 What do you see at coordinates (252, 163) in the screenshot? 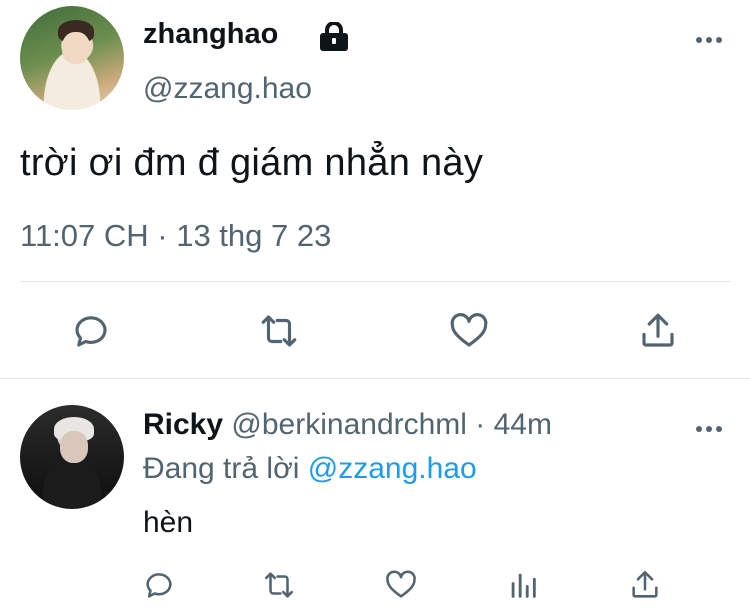
I see `tweet-text: trời ơi đm đ giám nhẳn này` at bounding box center [252, 163].